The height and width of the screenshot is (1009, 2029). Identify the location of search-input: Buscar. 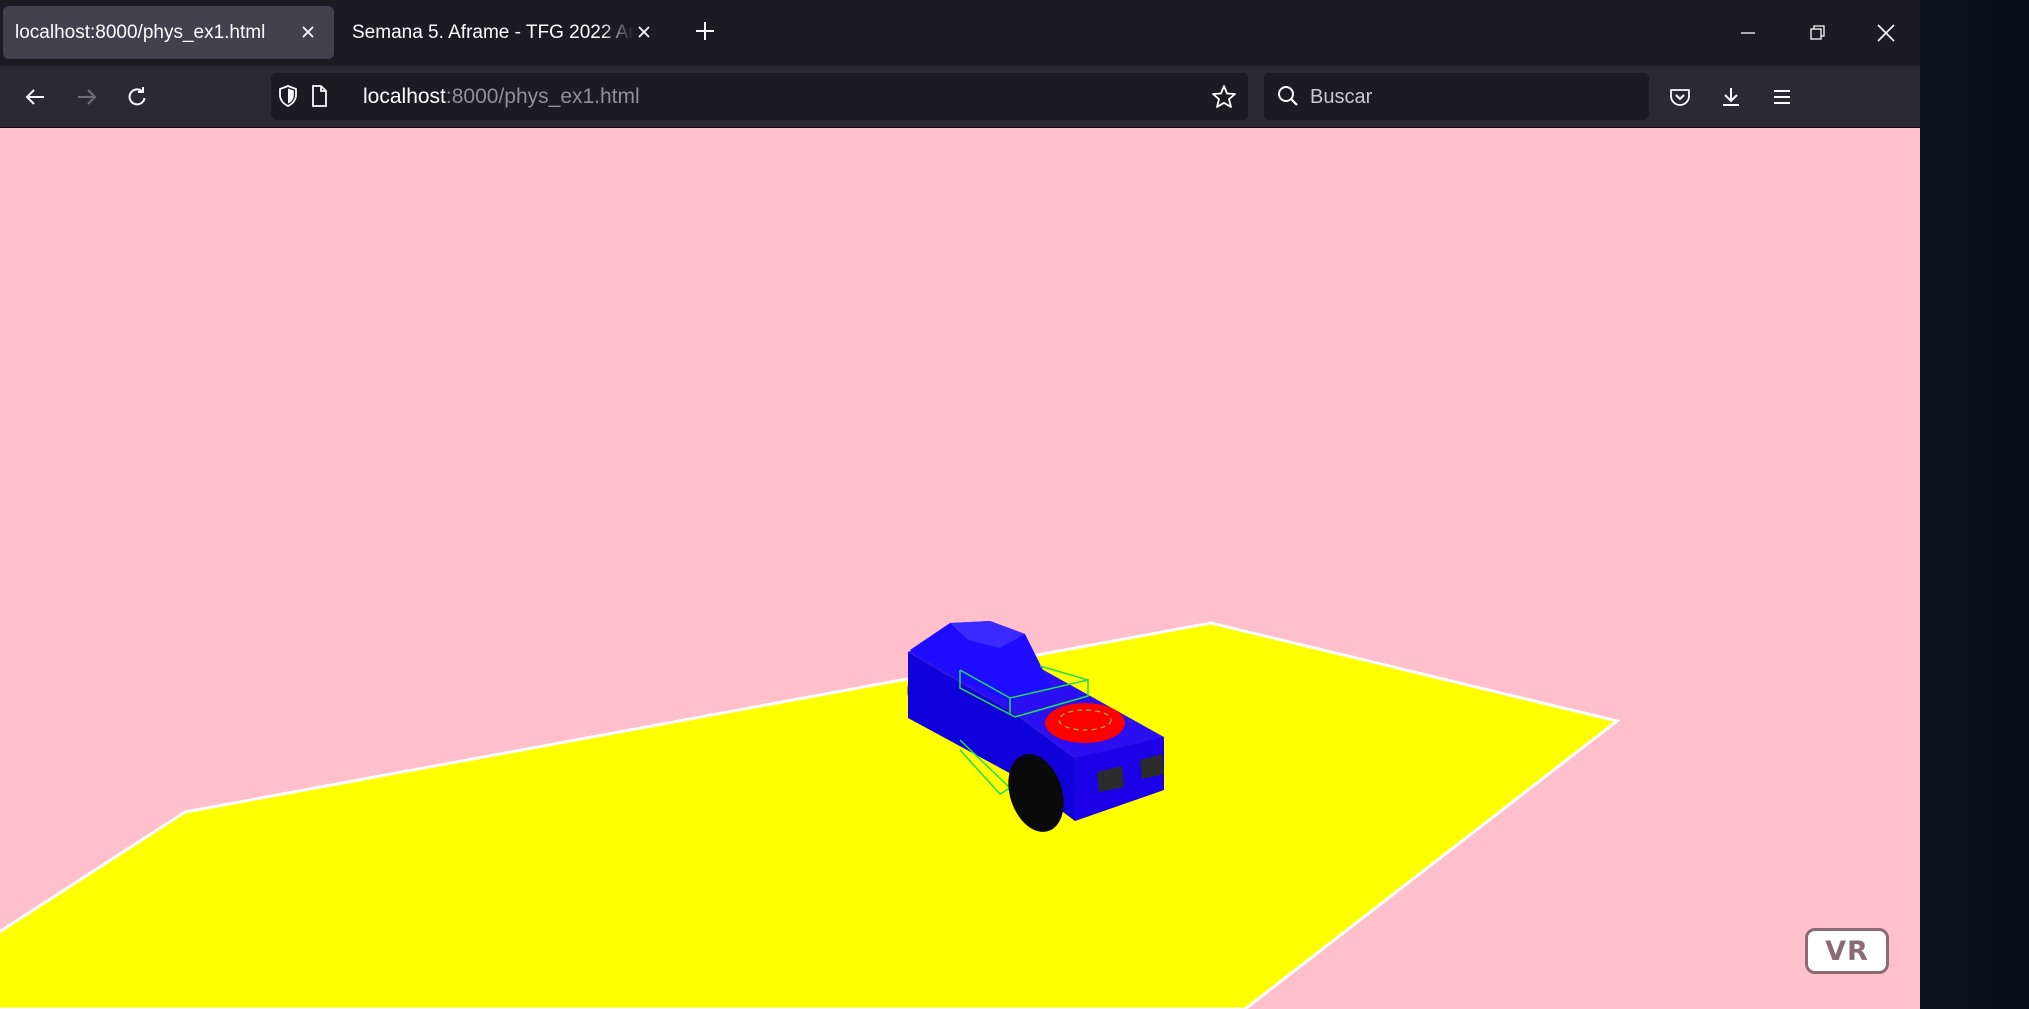
(1341, 97).